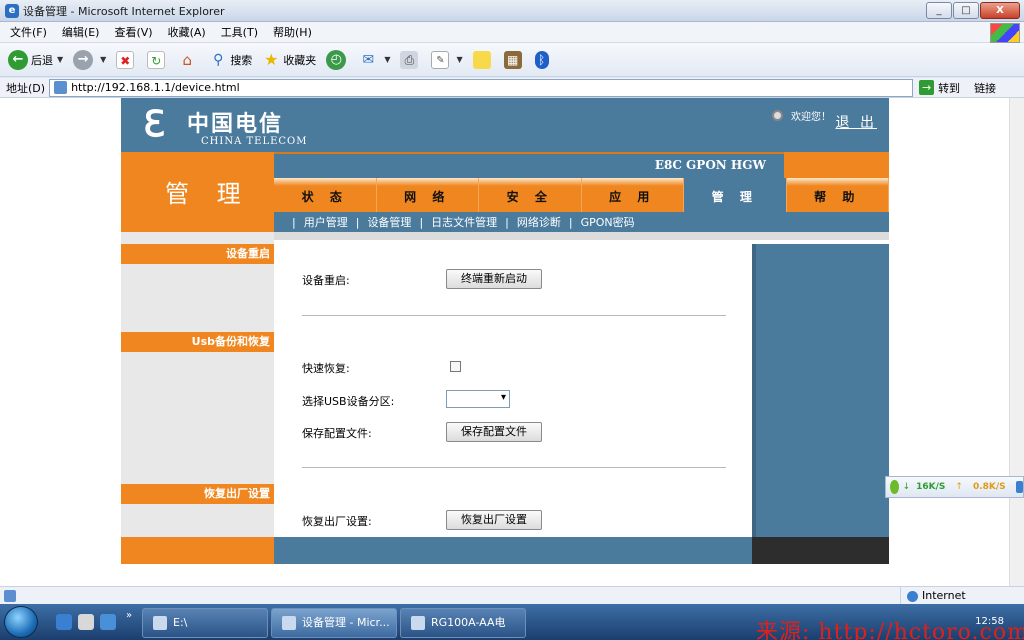 Image resolution: width=1024 pixels, height=640 pixels. Describe the element at coordinates (777, 115) in the screenshot. I see `user-icon` at that location.